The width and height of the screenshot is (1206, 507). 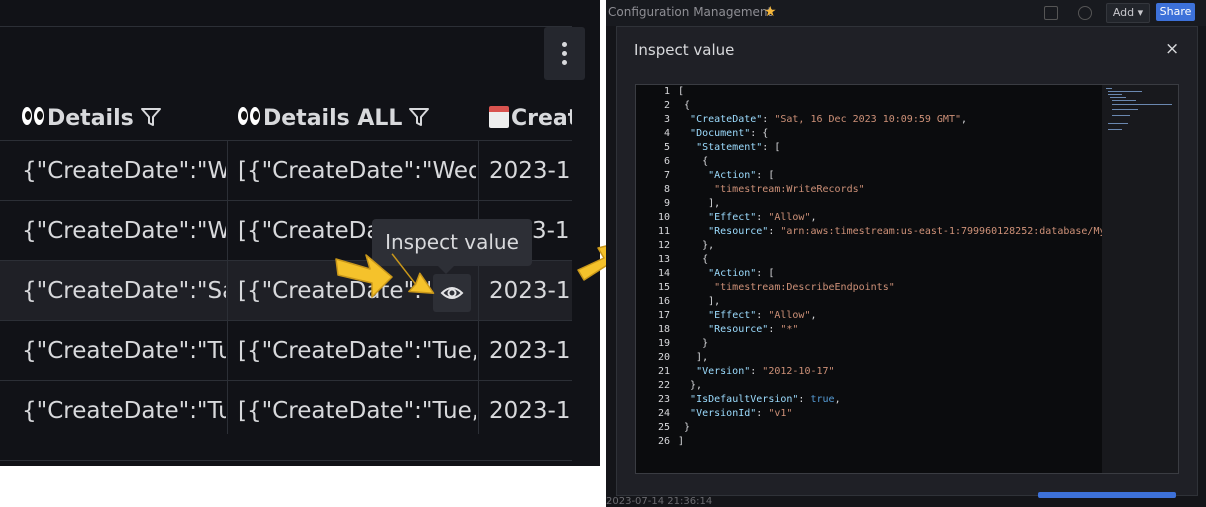 I want to click on line-number: 13, so click(x=663, y=259).